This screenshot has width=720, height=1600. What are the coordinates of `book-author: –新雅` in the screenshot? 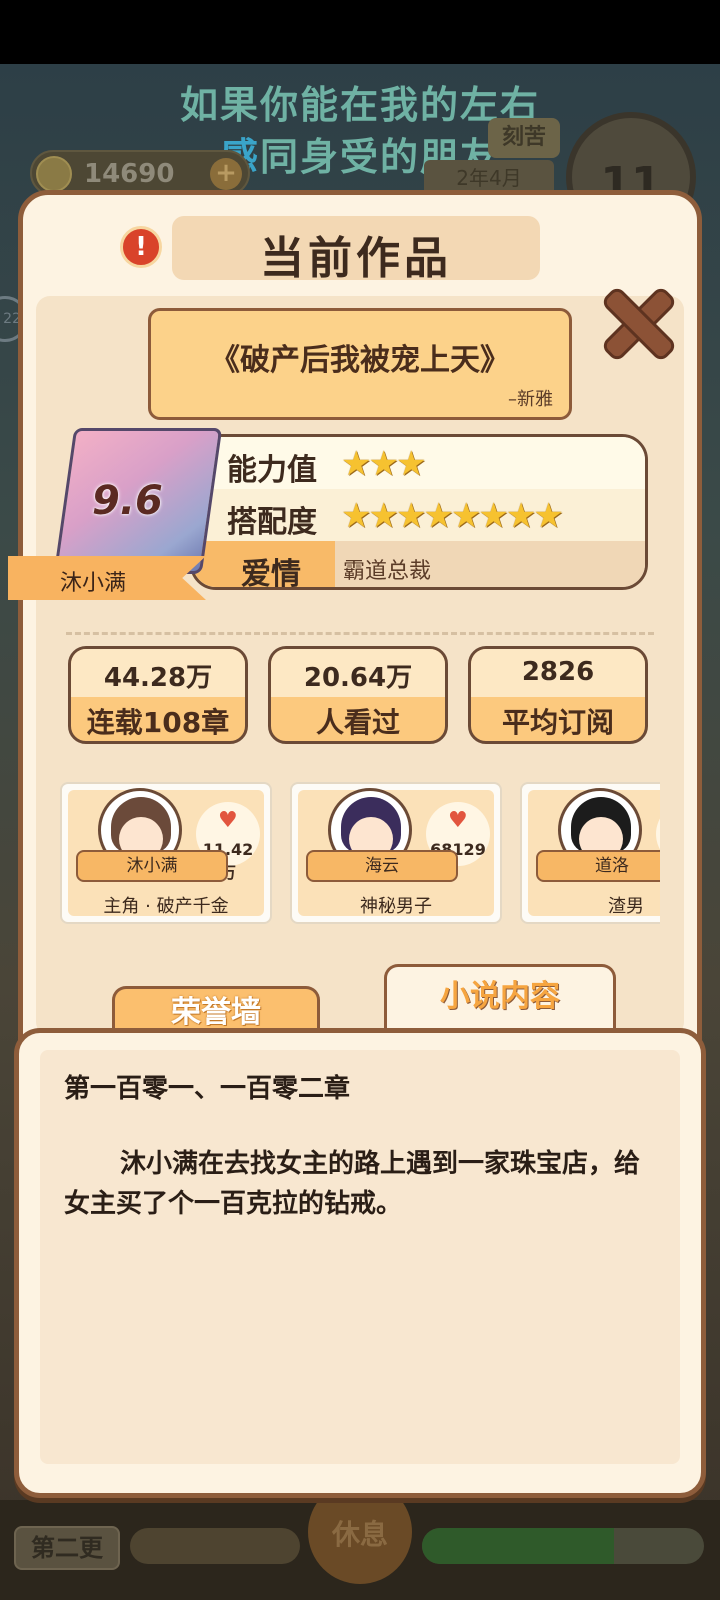 It's located at (530, 399).